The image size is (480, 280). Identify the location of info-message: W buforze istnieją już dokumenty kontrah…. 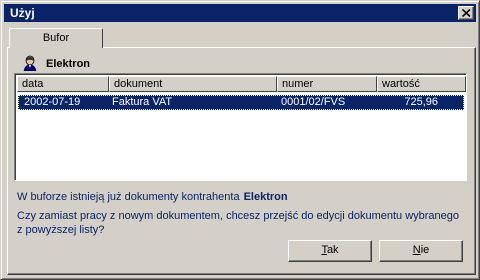
(152, 197).